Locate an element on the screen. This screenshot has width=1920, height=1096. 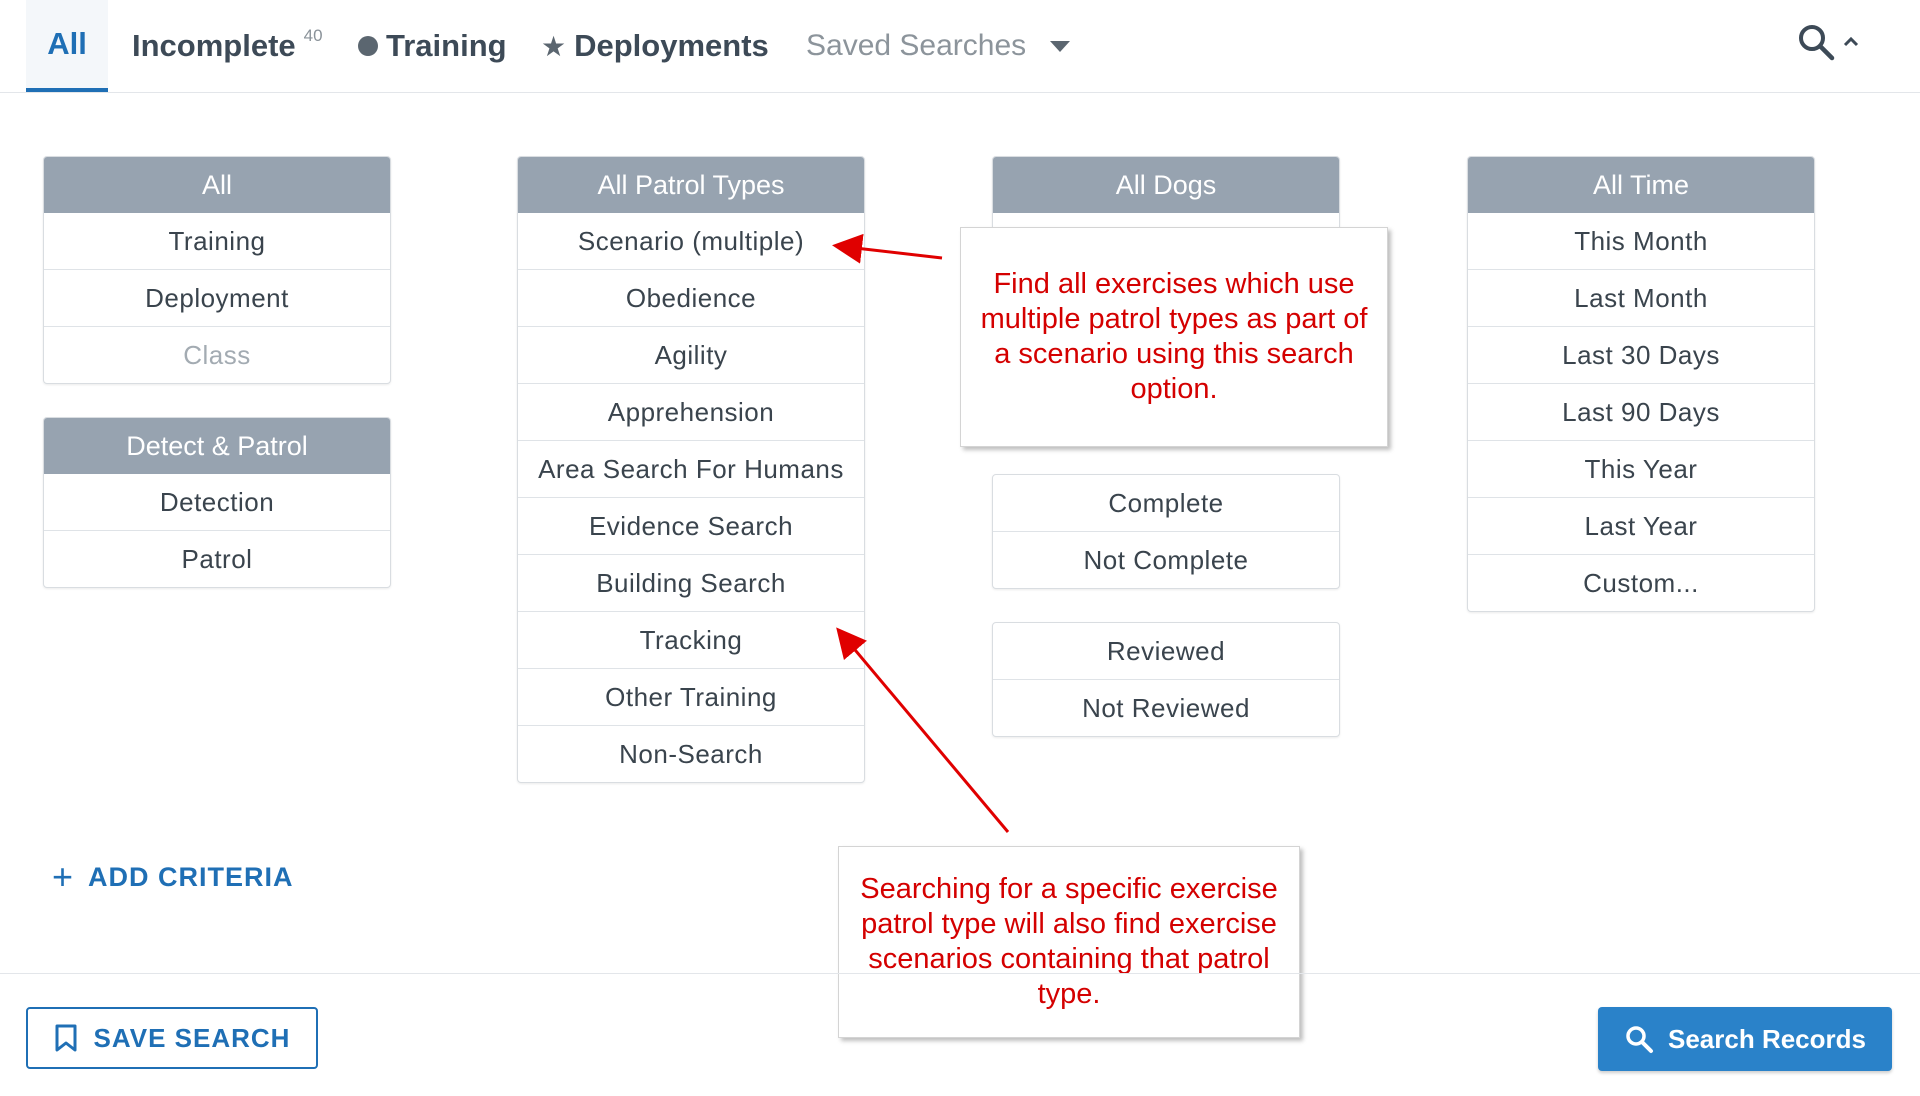
filter-time-header: All Time is located at coordinates (1641, 185).